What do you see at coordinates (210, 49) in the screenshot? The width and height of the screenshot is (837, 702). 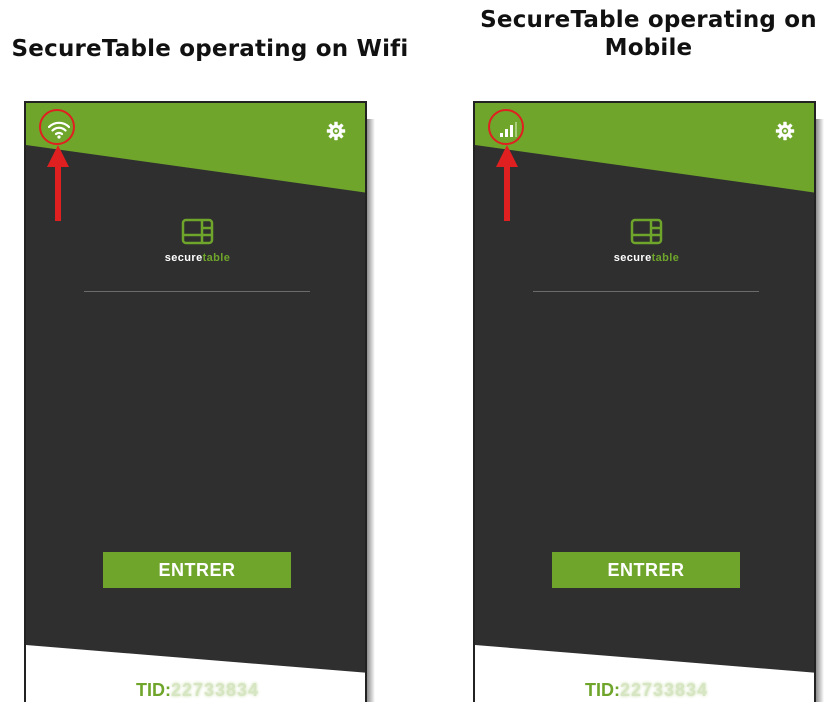 I see `panel-title-wifi: SecureTable operating on Wifi` at bounding box center [210, 49].